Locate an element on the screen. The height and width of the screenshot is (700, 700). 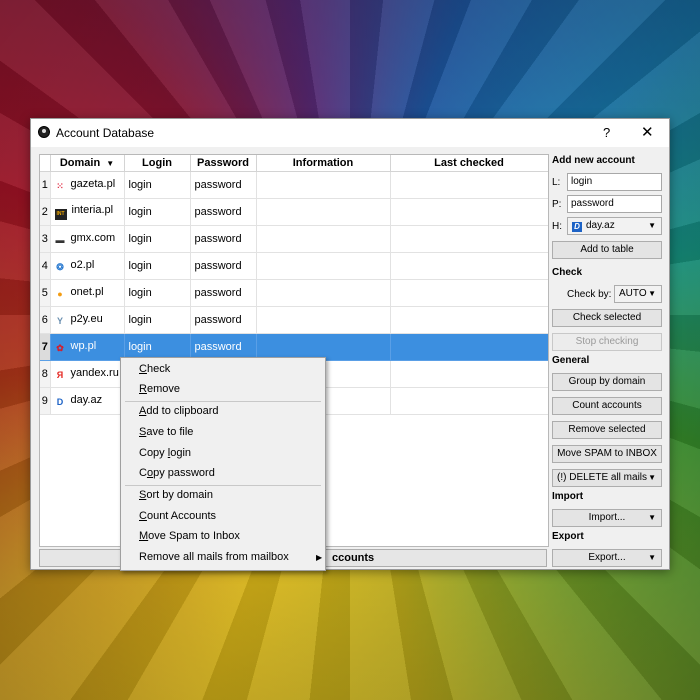
row-number: 2 is located at coordinates (45, 212).